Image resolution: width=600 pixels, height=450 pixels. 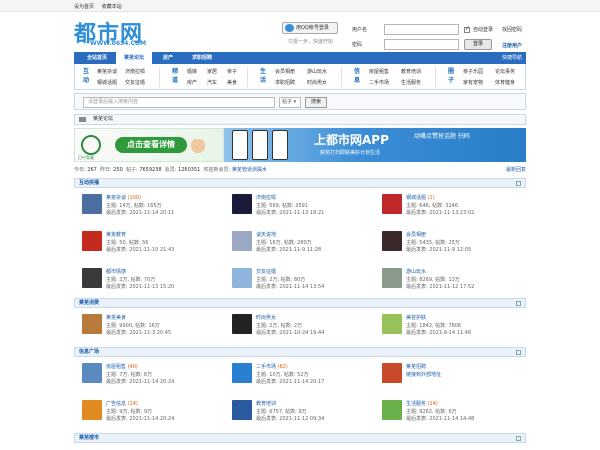 I want to click on forum-title-link: 会员相册, so click(x=416, y=234).